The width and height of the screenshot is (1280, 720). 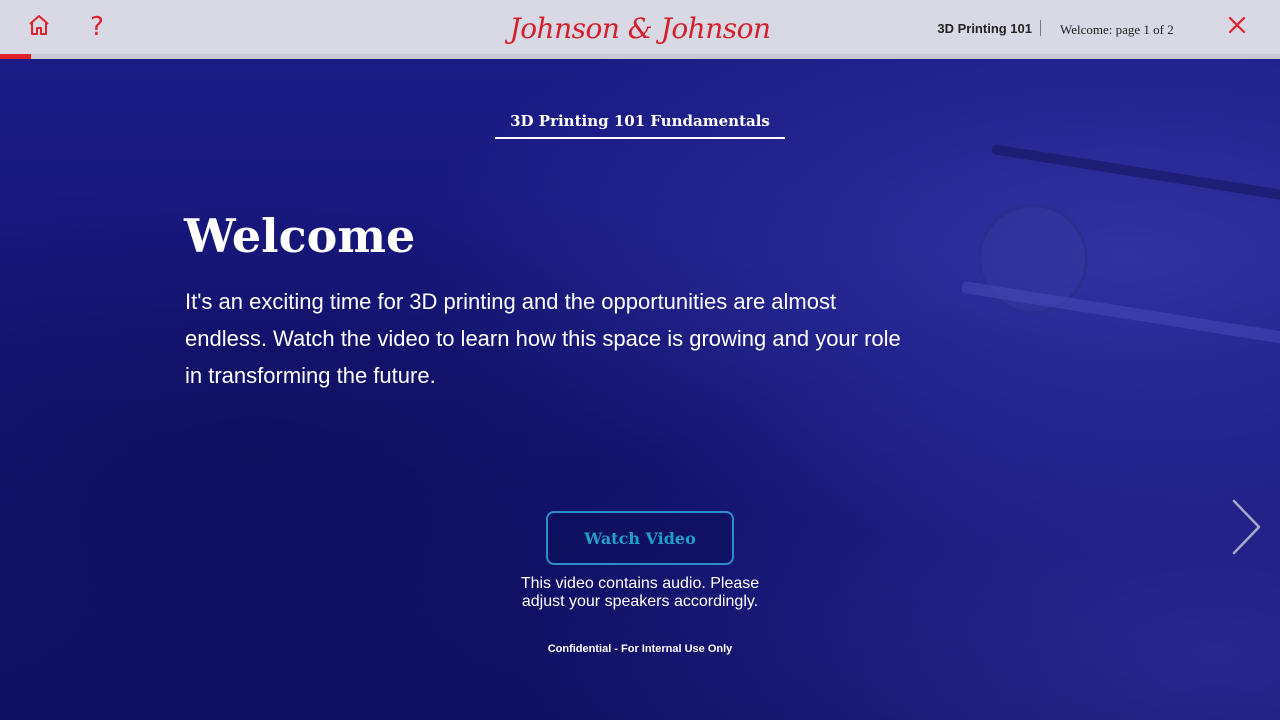 I want to click on next-page-button, so click(x=1246, y=529).